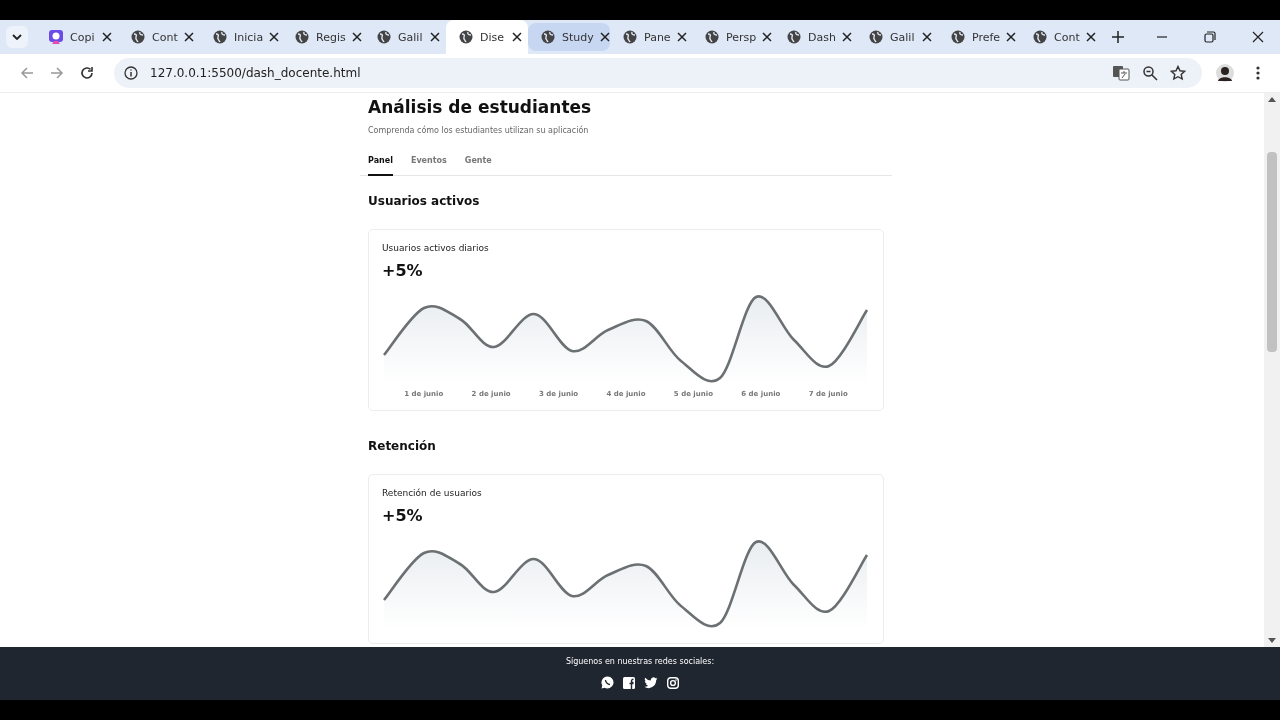 This screenshot has width=1280, height=720. Describe the element at coordinates (640, 661) in the screenshot. I see `footer-text: Síguenos en nuestras redes sociales:` at that location.